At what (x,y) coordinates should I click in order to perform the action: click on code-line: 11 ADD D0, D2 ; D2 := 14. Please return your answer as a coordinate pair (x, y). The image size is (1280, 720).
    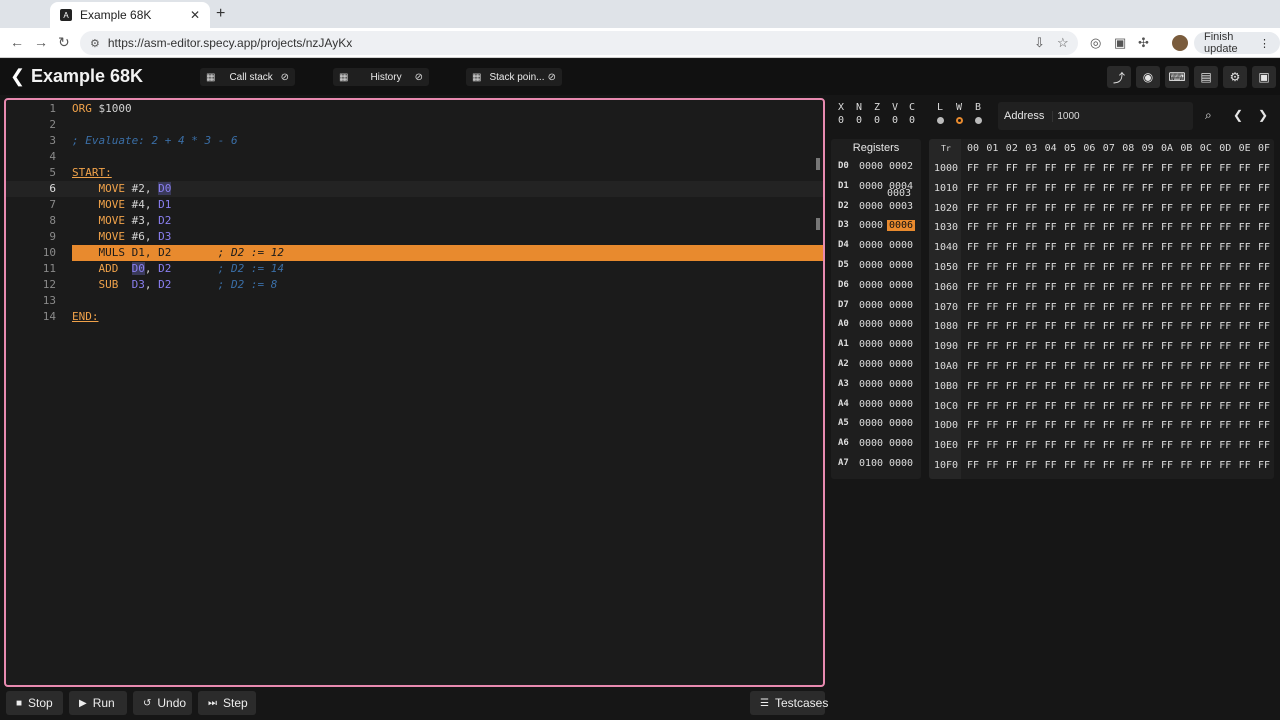
    Looking at the image, I should click on (414, 269).